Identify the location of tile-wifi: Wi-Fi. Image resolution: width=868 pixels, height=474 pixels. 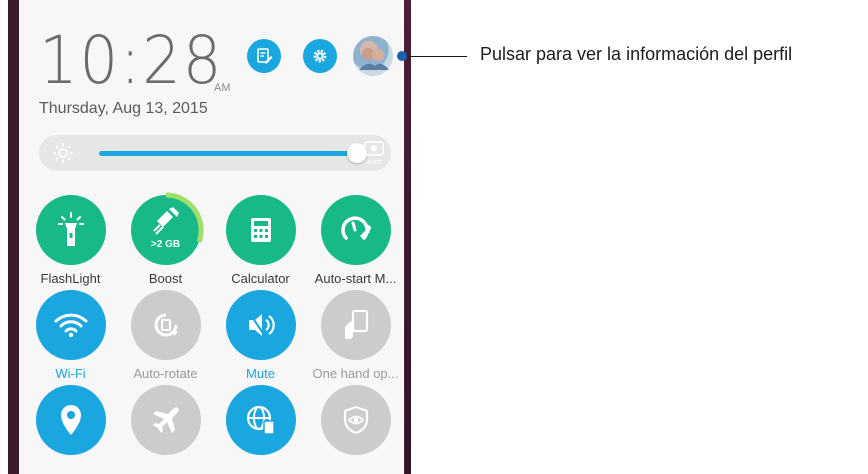
(70, 335).